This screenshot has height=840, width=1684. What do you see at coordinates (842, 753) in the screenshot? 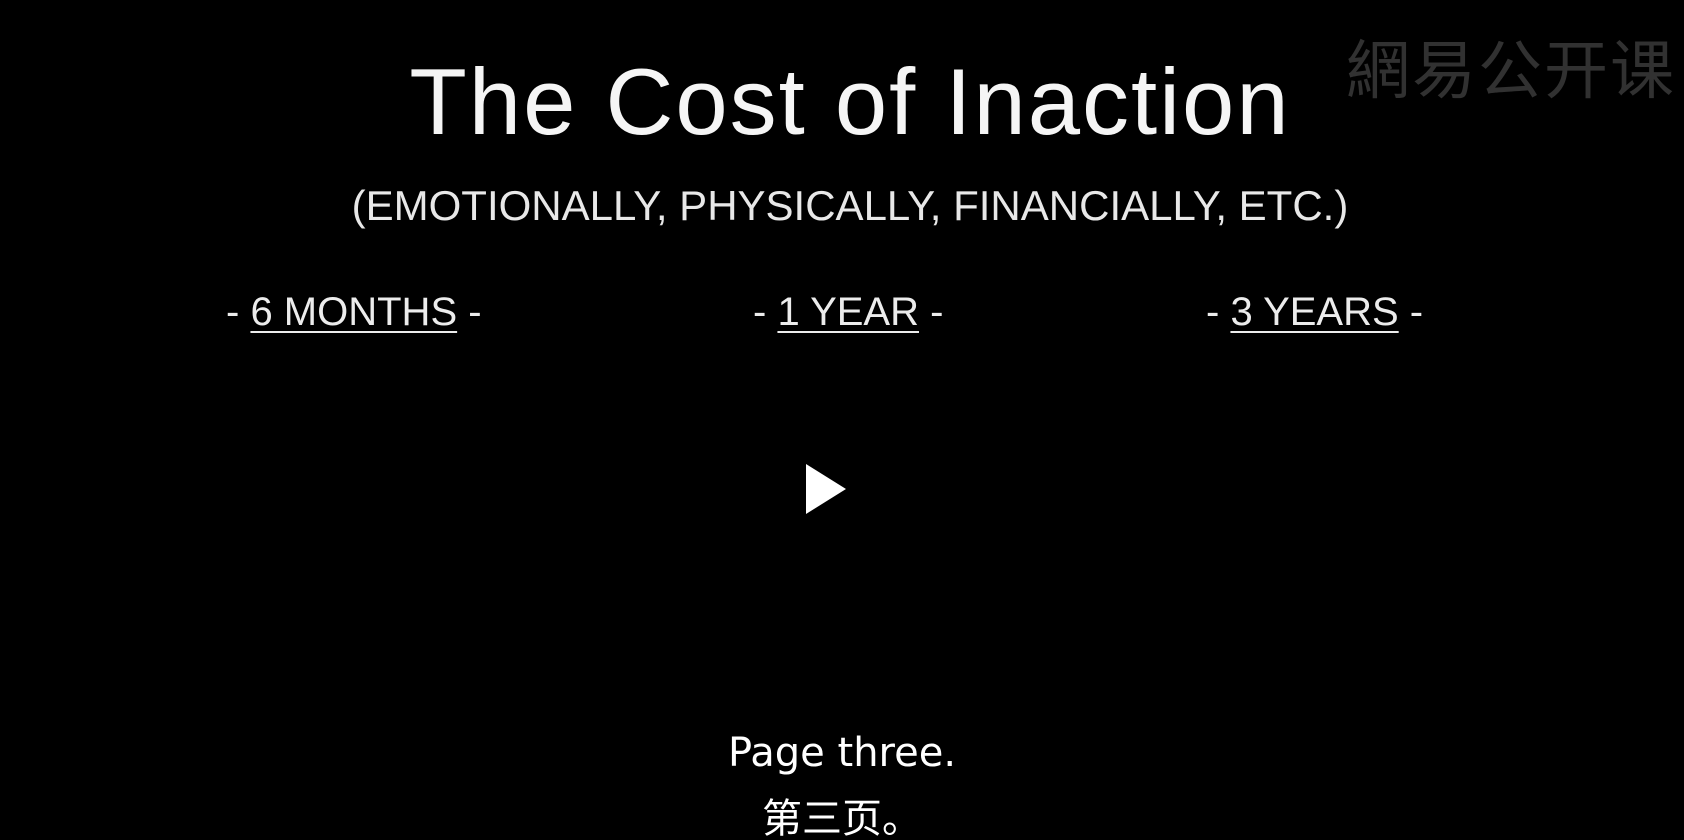
I see `subtitle-caption-english: Page three.` at bounding box center [842, 753].